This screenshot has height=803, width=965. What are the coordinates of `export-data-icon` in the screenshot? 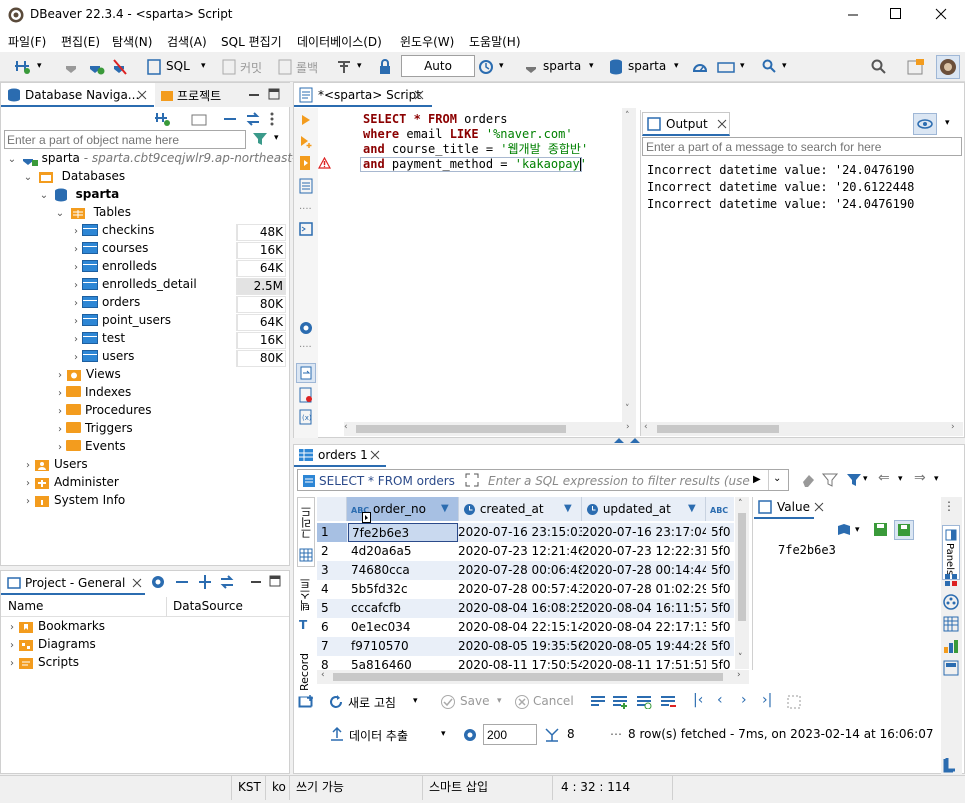 It's located at (337, 734).